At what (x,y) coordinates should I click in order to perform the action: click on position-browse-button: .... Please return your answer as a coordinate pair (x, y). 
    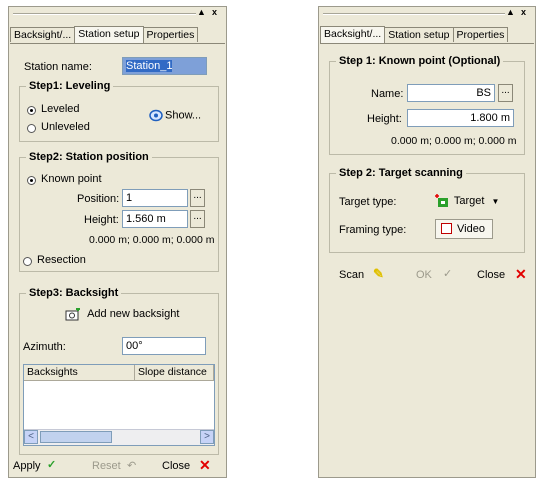
    Looking at the image, I should click on (197, 198).